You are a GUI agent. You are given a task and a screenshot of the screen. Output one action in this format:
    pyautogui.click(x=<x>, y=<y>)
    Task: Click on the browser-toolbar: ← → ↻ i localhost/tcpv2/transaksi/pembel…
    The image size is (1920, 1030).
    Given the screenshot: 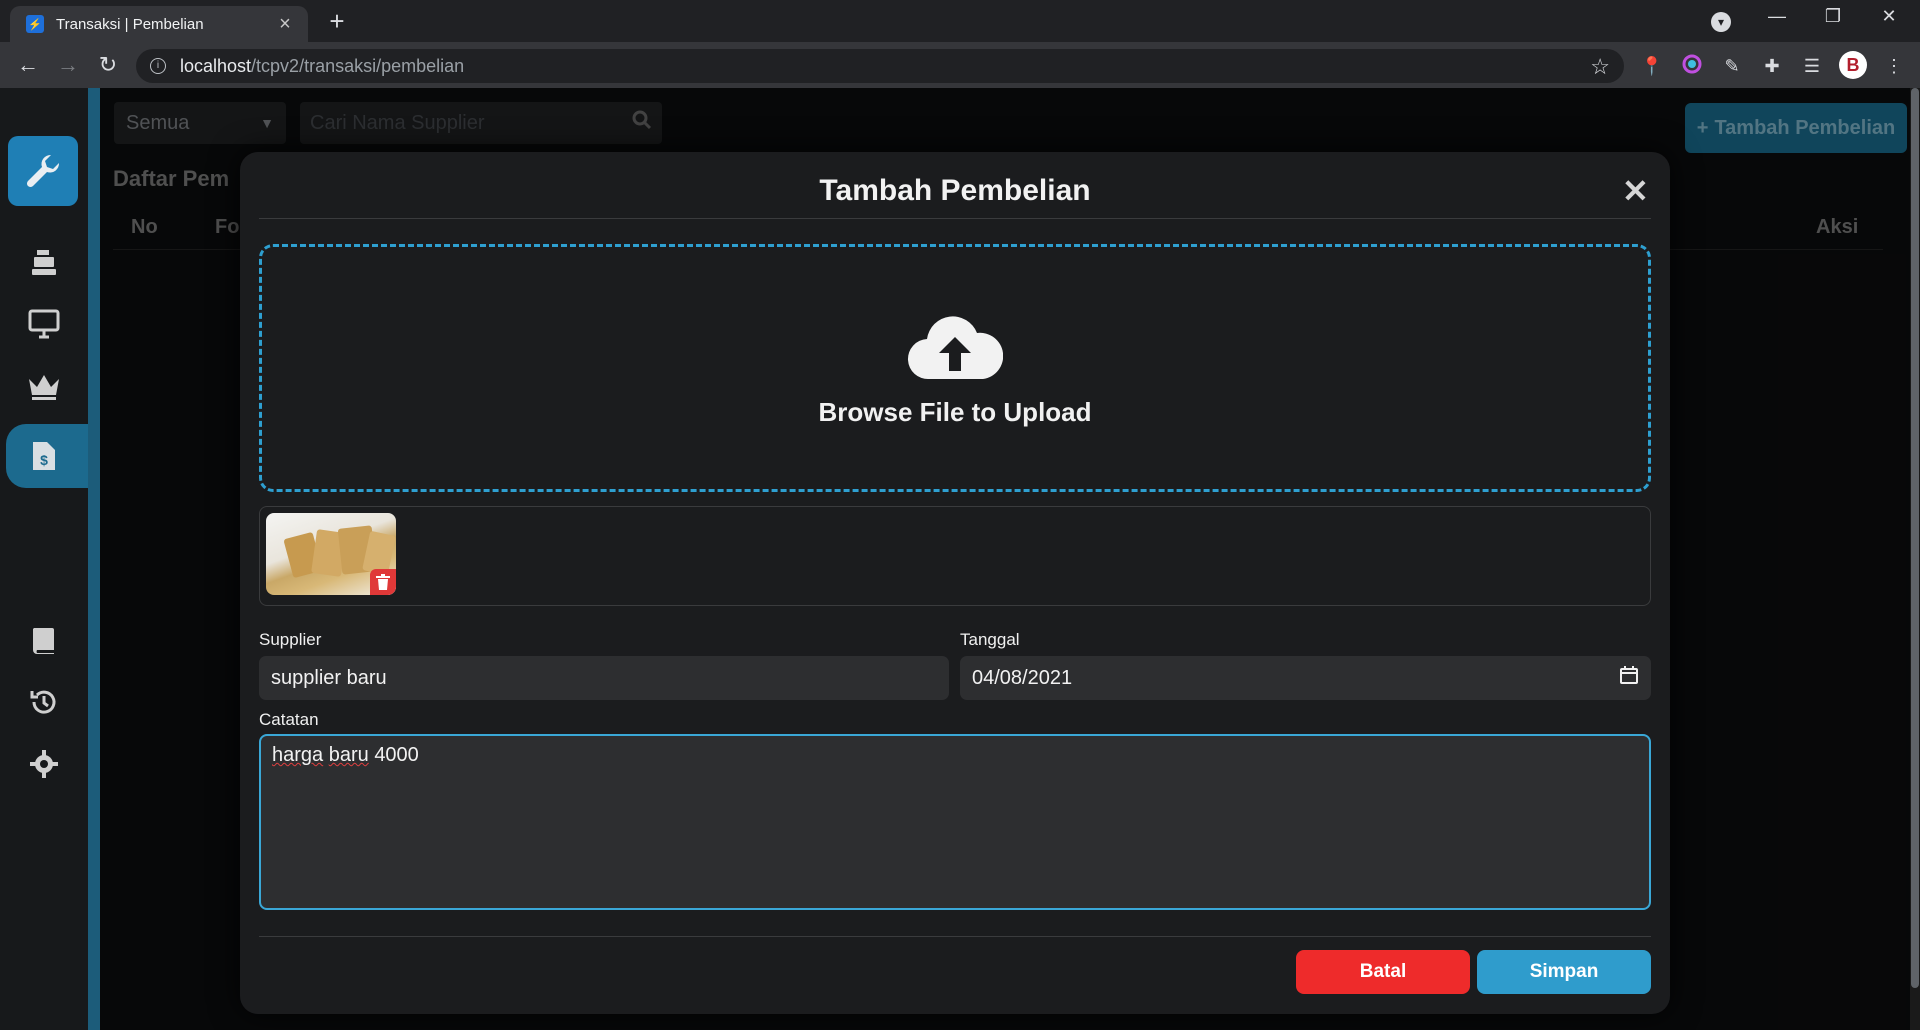 What is the action you would take?
    pyautogui.click(x=960, y=65)
    